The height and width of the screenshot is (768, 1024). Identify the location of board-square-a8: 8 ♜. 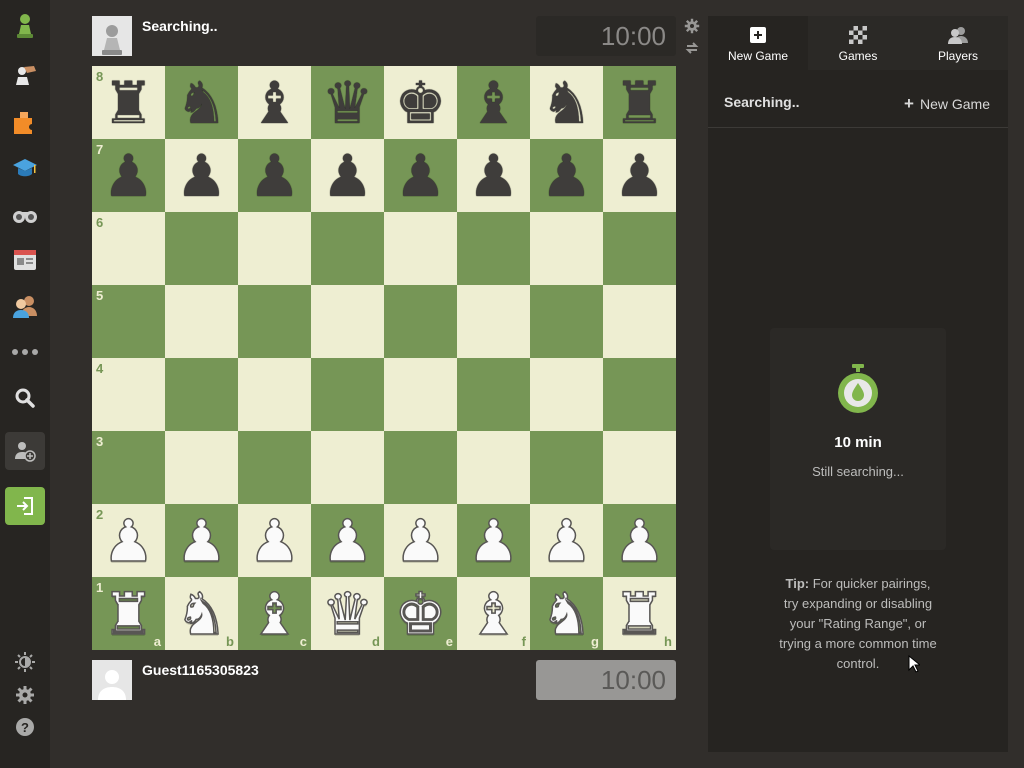
(128, 102).